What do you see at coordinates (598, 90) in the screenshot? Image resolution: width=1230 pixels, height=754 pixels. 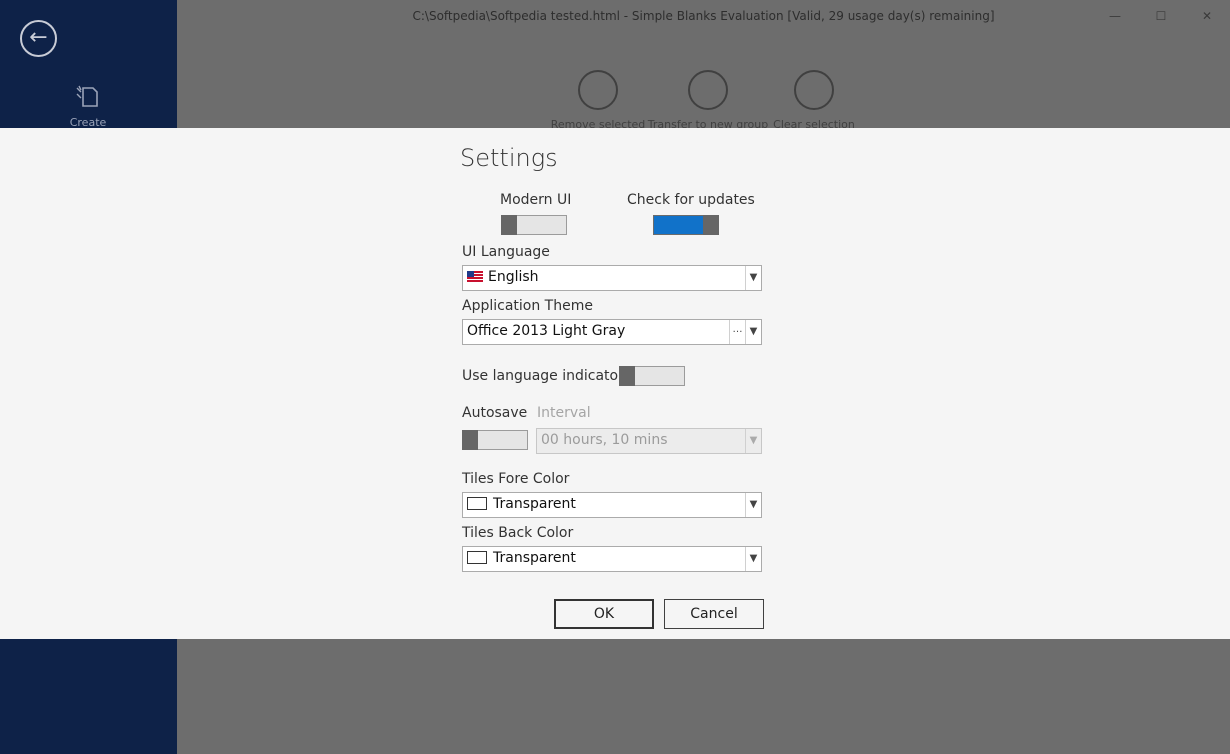 I see `remove-icon` at bounding box center [598, 90].